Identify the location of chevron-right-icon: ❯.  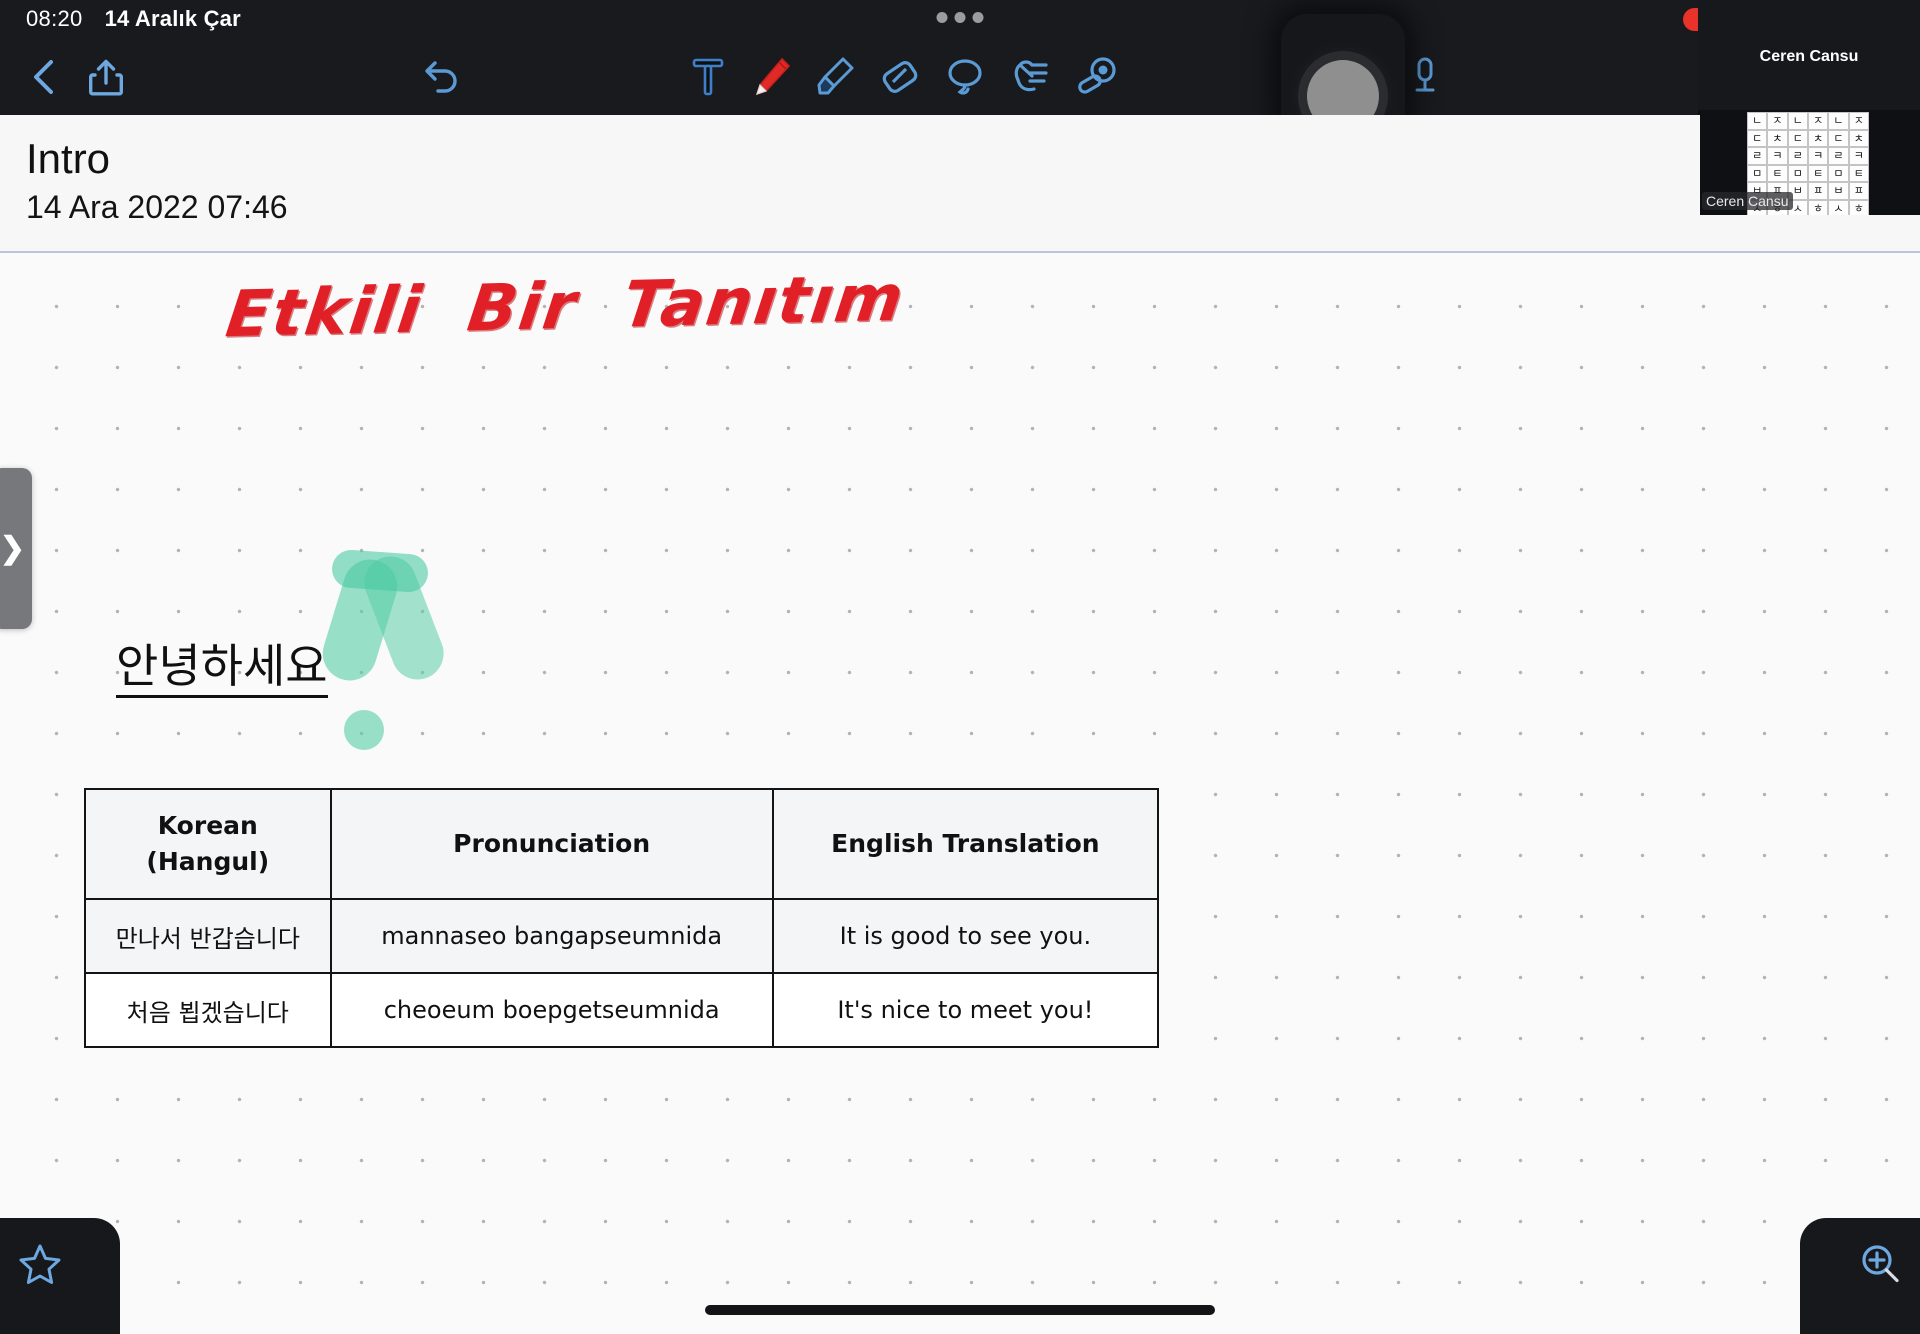
(12, 548).